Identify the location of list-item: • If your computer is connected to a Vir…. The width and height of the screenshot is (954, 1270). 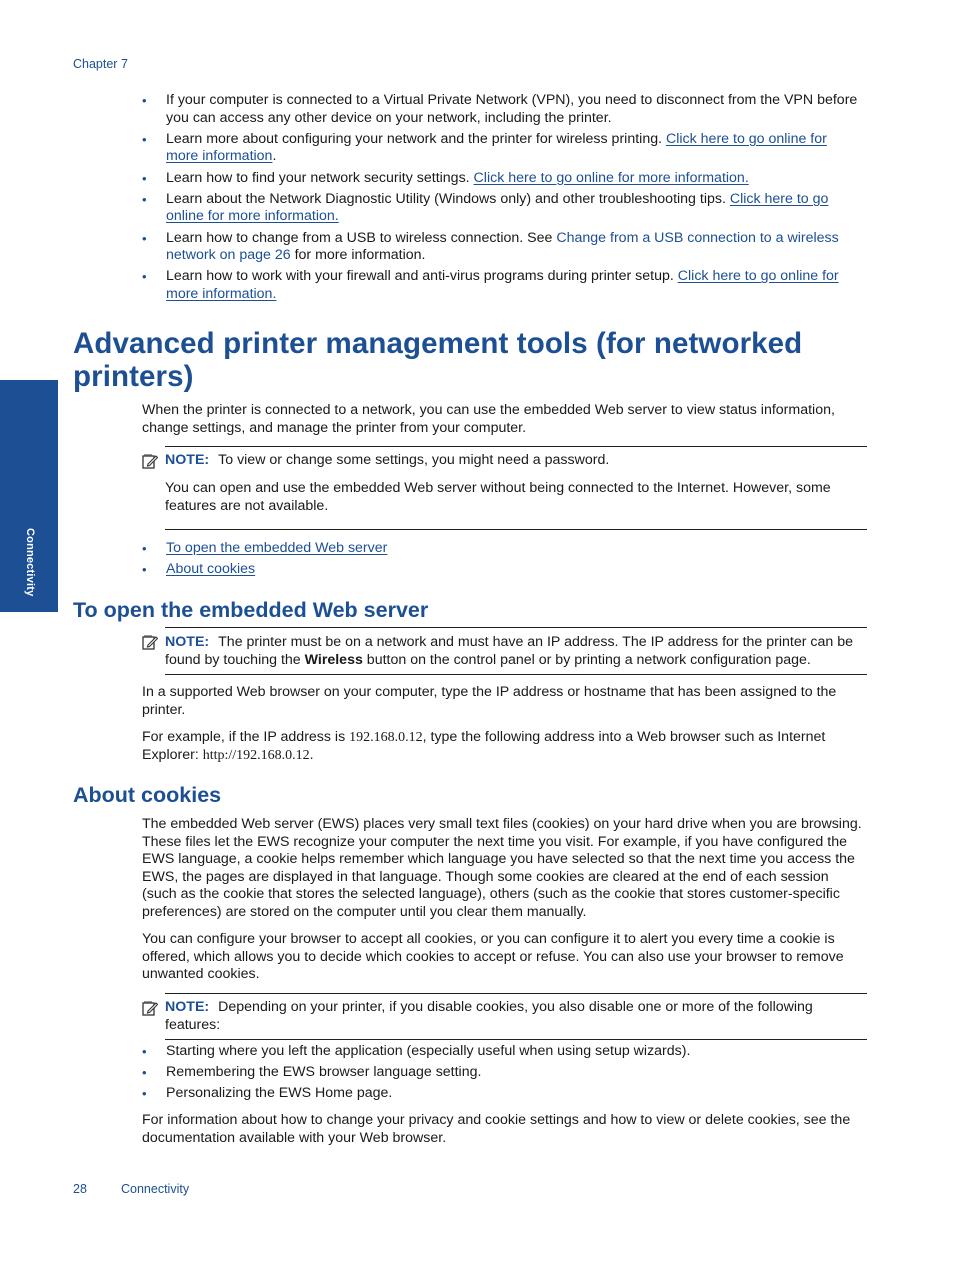
(500, 109).